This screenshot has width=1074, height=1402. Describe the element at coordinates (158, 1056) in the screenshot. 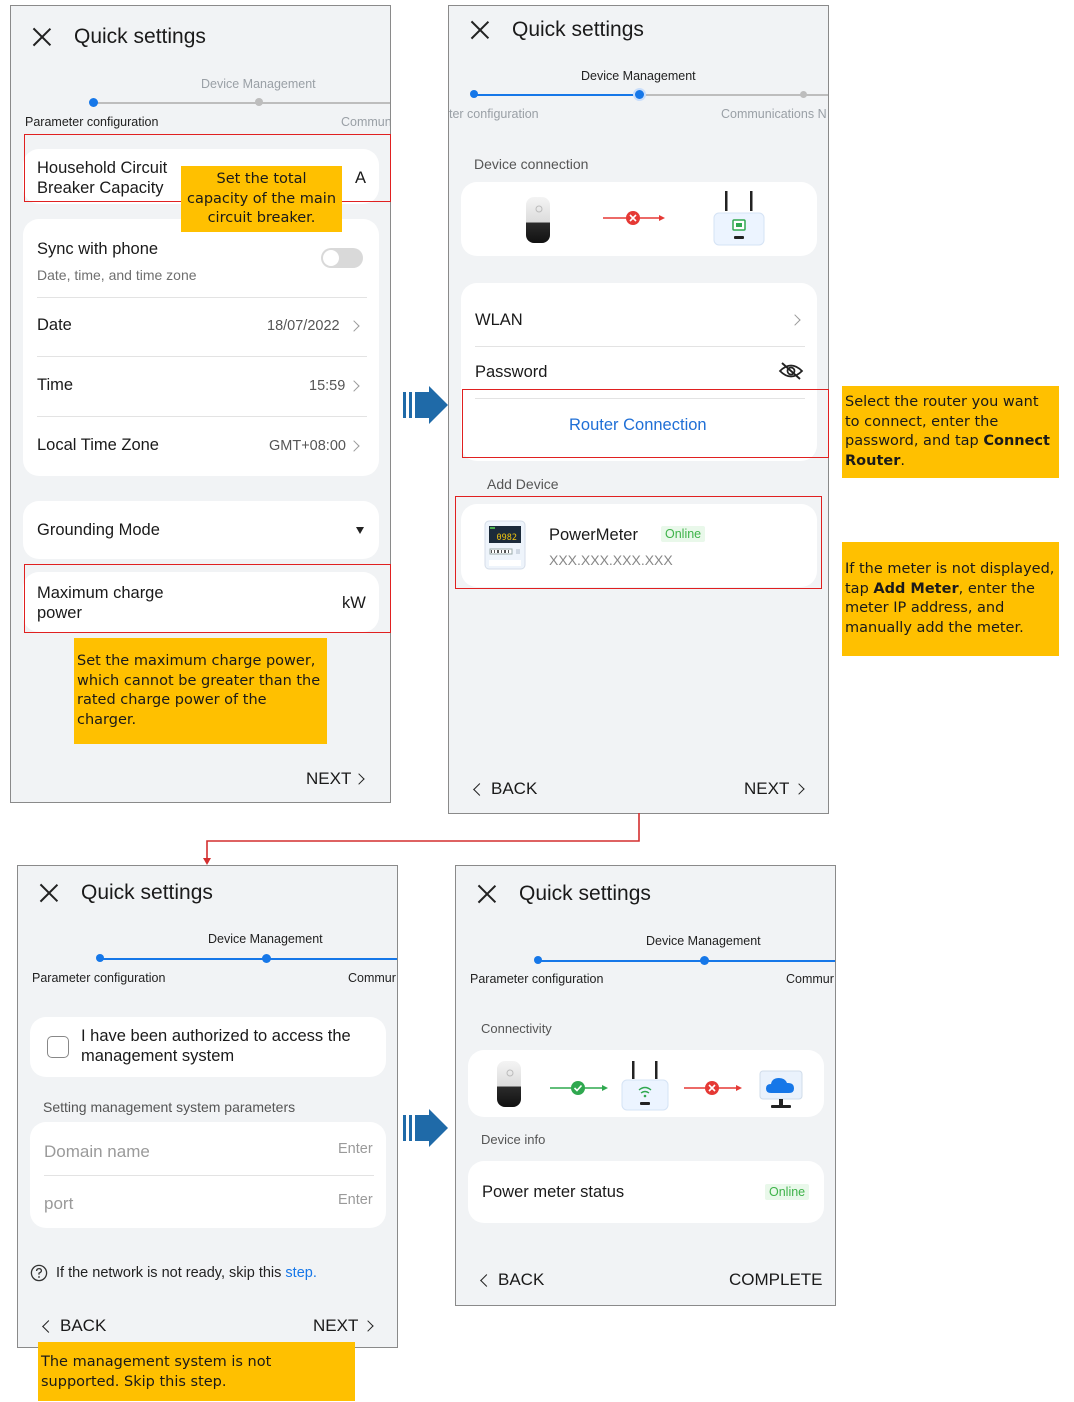

I see `authorization-label-line2: management system` at that location.